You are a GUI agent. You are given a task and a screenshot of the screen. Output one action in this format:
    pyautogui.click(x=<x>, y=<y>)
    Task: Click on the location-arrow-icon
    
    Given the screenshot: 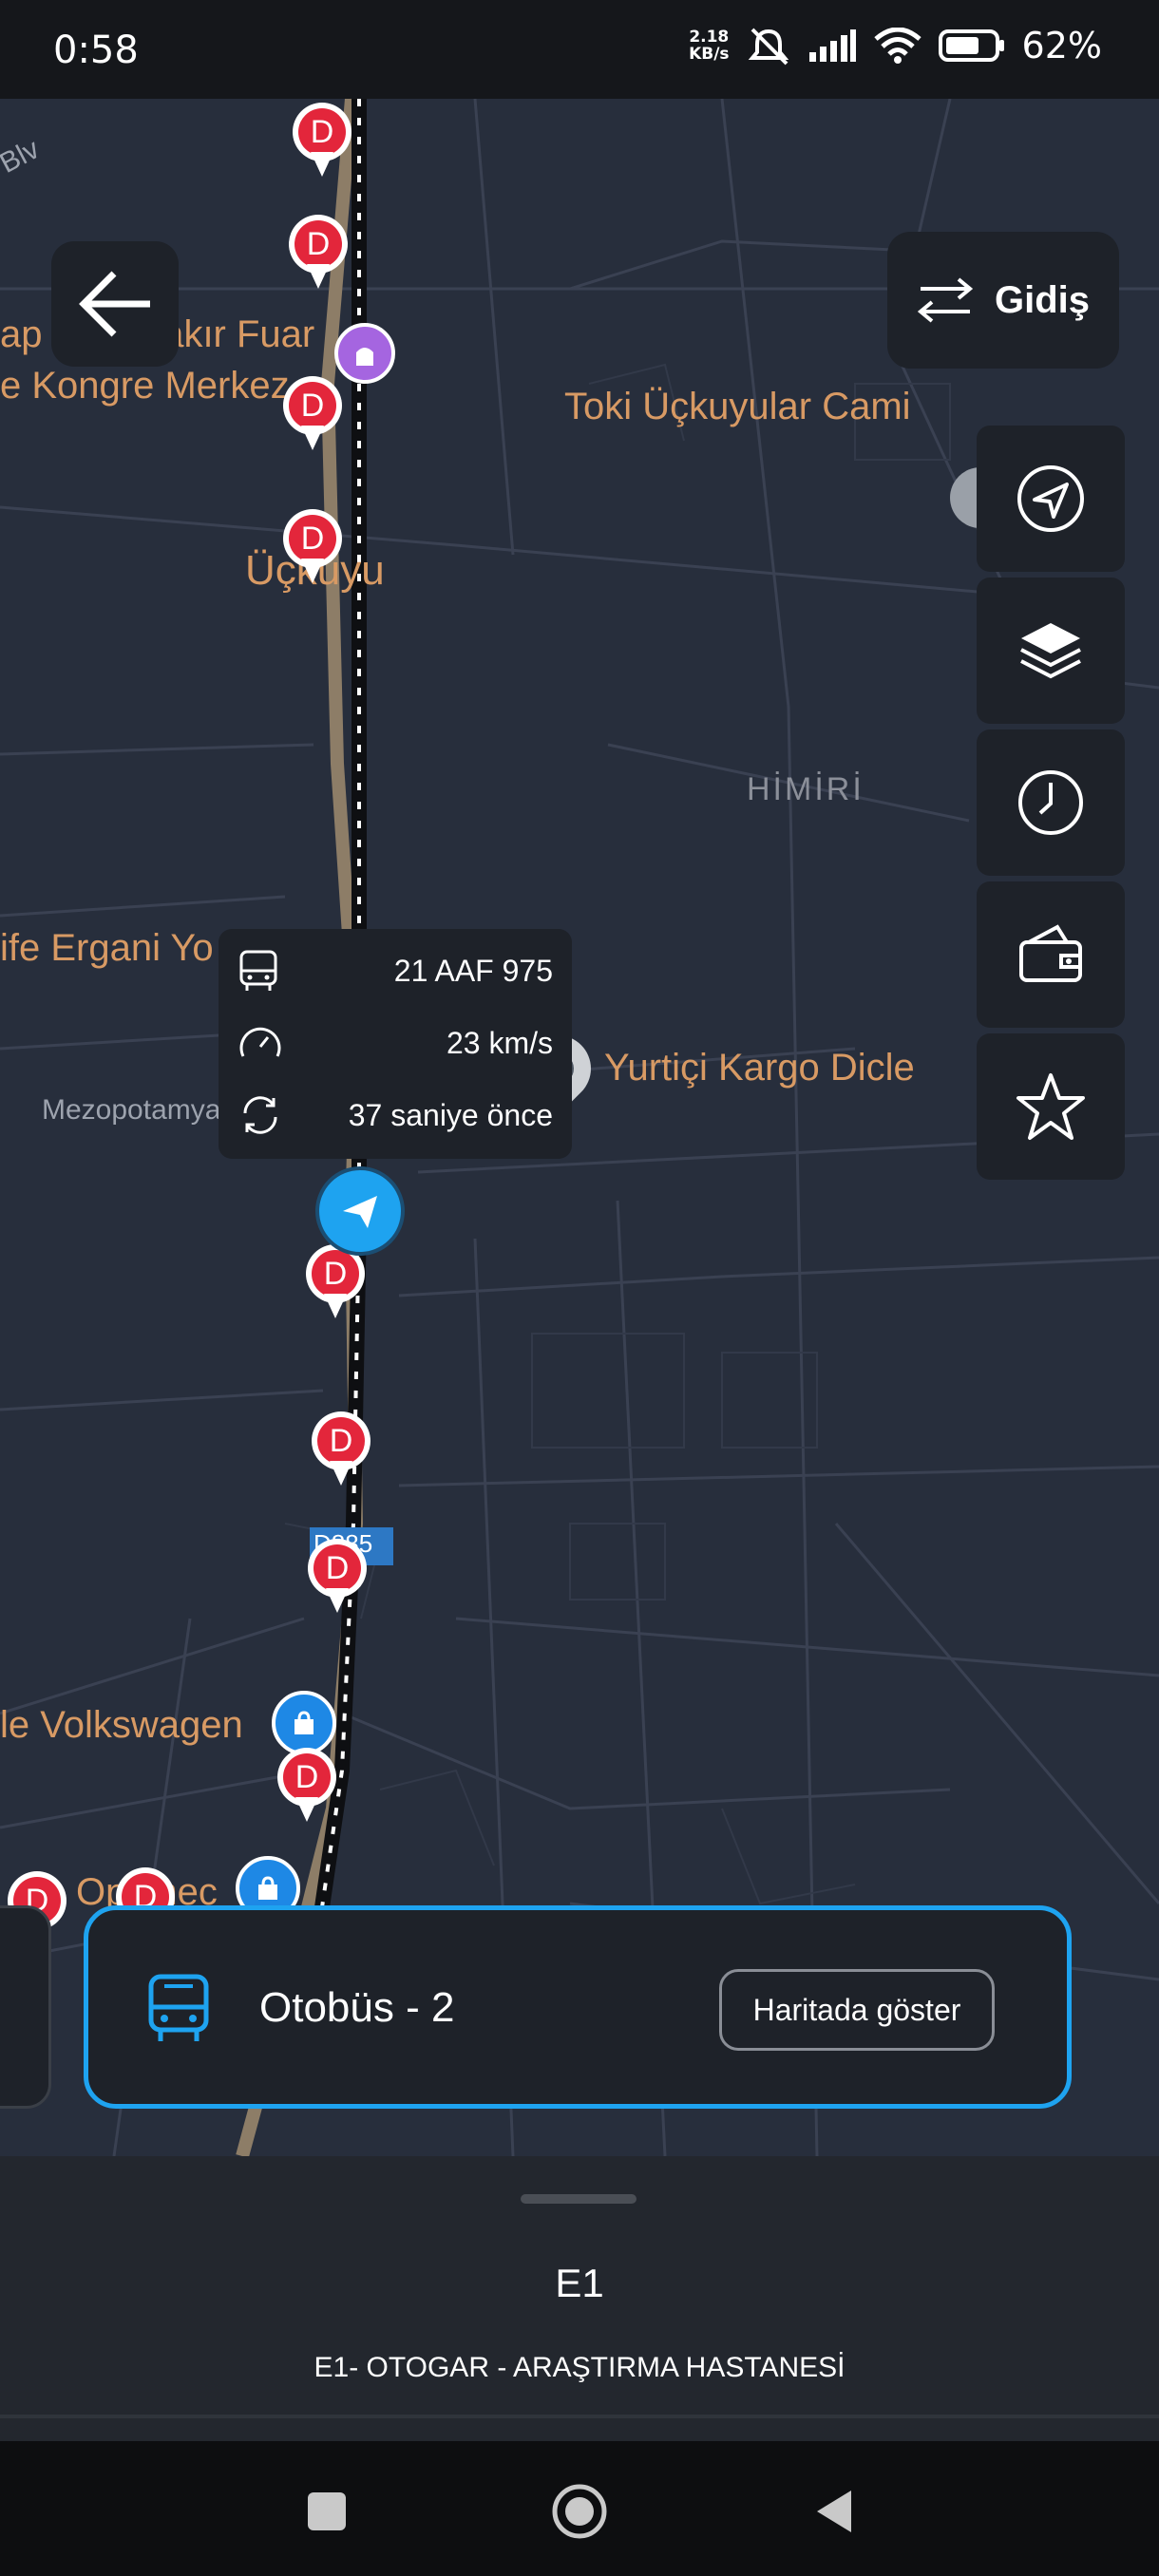 What is the action you would take?
    pyautogui.click(x=1050, y=498)
    